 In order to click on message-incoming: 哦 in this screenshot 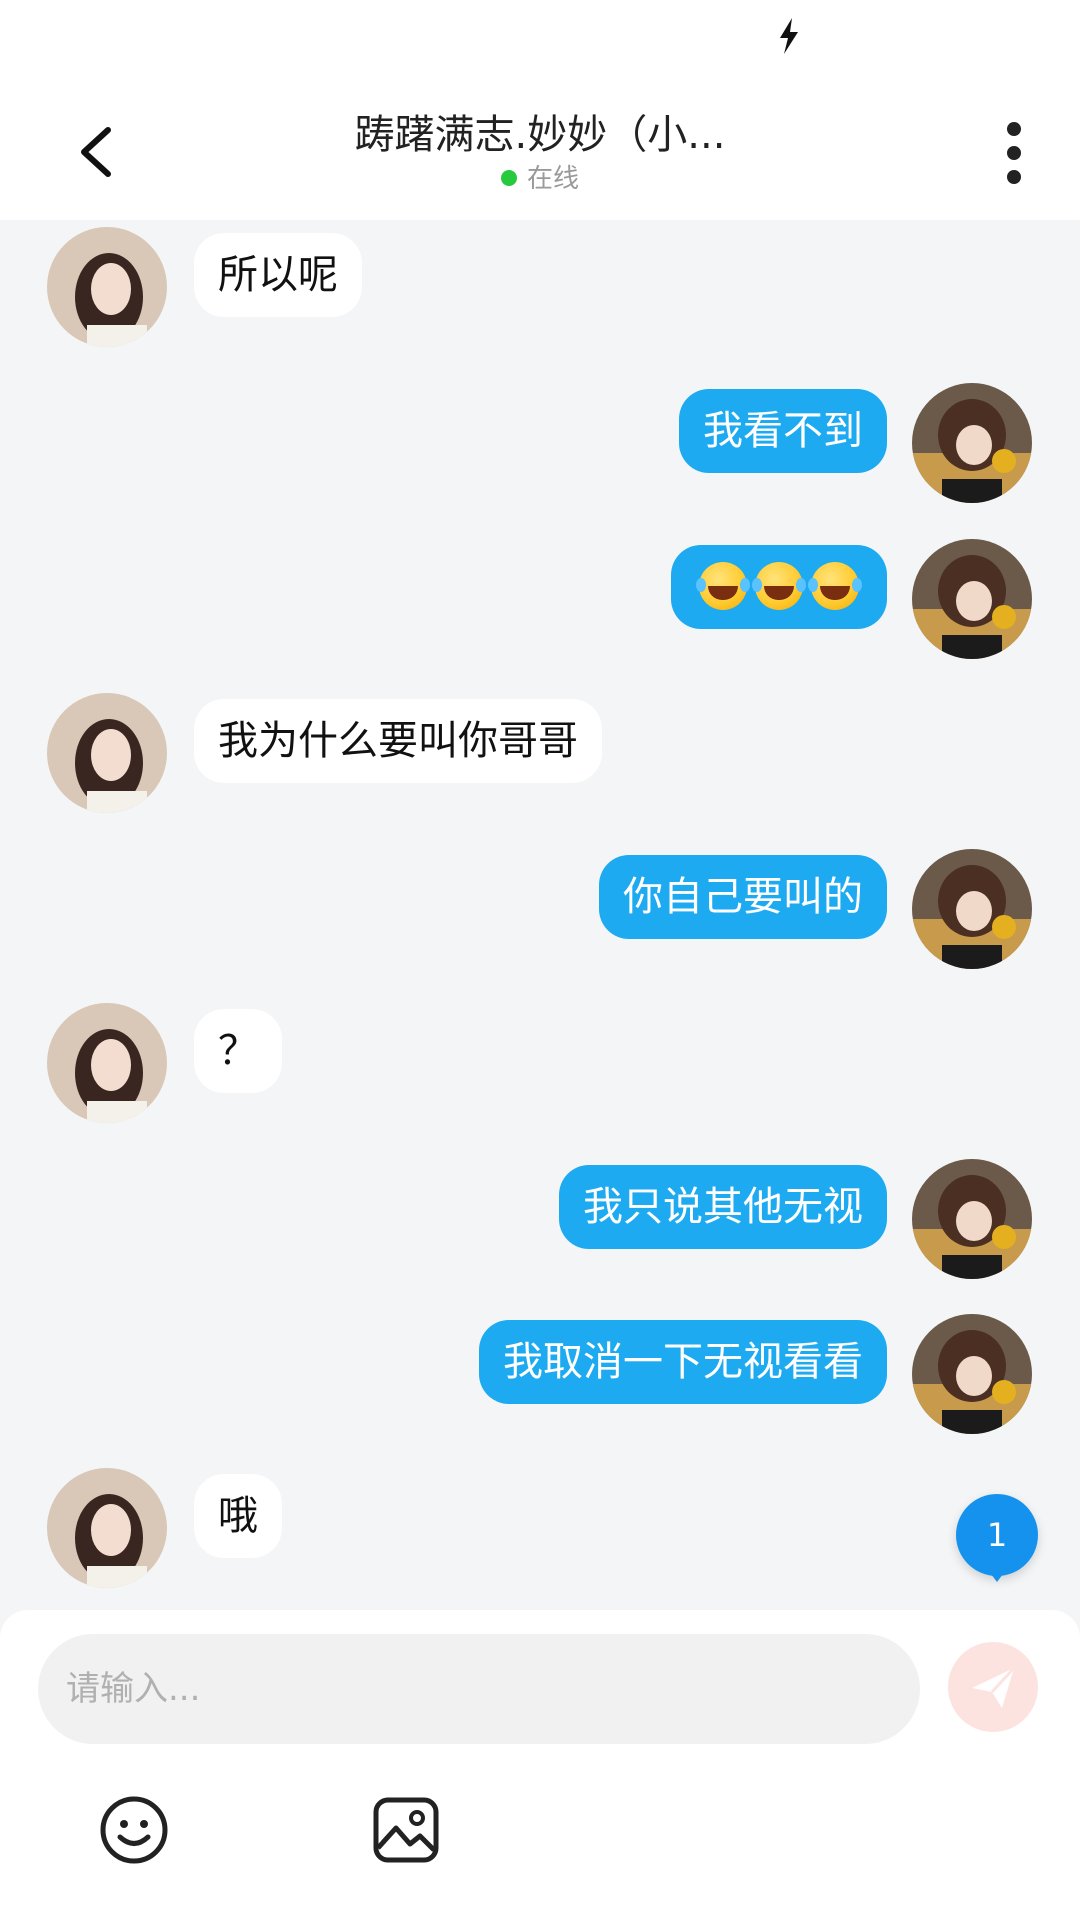, I will do `click(540, 1528)`.